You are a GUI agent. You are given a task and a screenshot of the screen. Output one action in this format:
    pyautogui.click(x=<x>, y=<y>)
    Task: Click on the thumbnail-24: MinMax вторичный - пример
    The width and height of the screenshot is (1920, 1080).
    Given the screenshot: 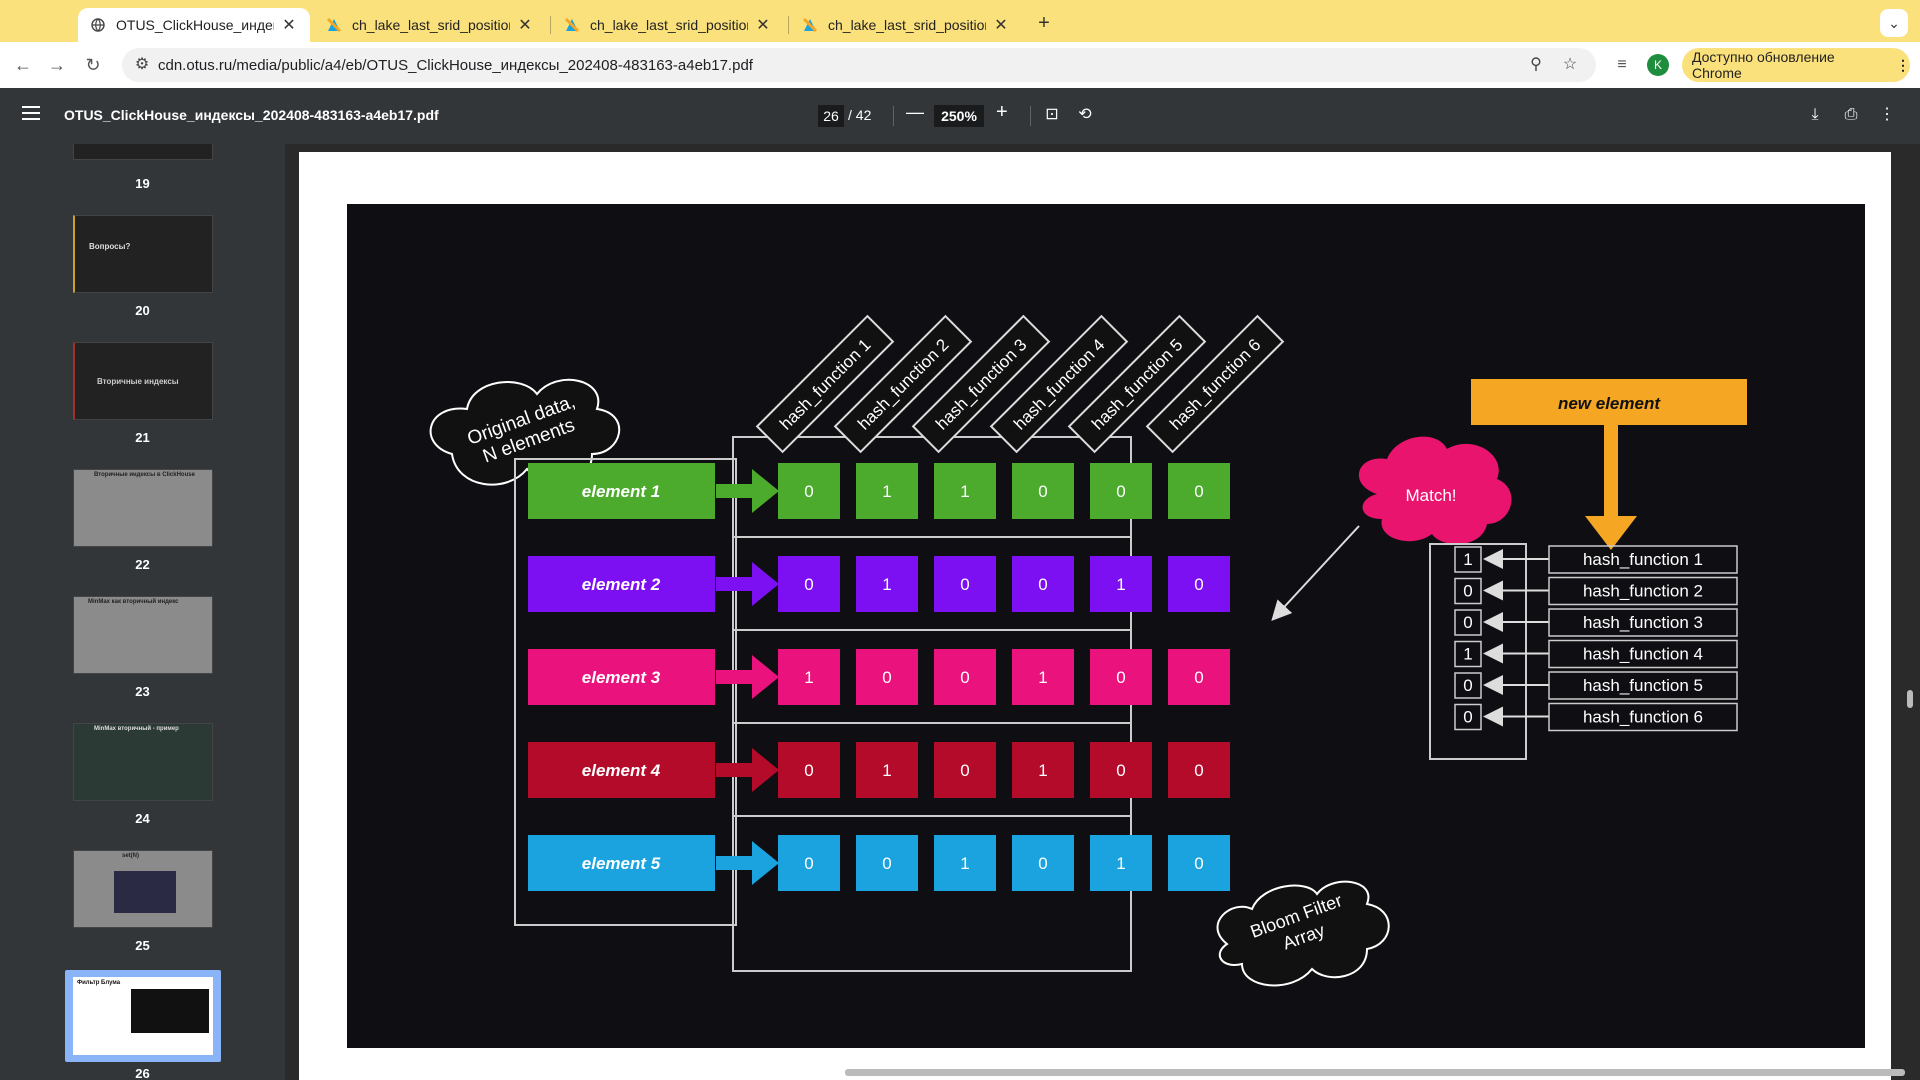 What is the action you would take?
    pyautogui.click(x=143, y=762)
    